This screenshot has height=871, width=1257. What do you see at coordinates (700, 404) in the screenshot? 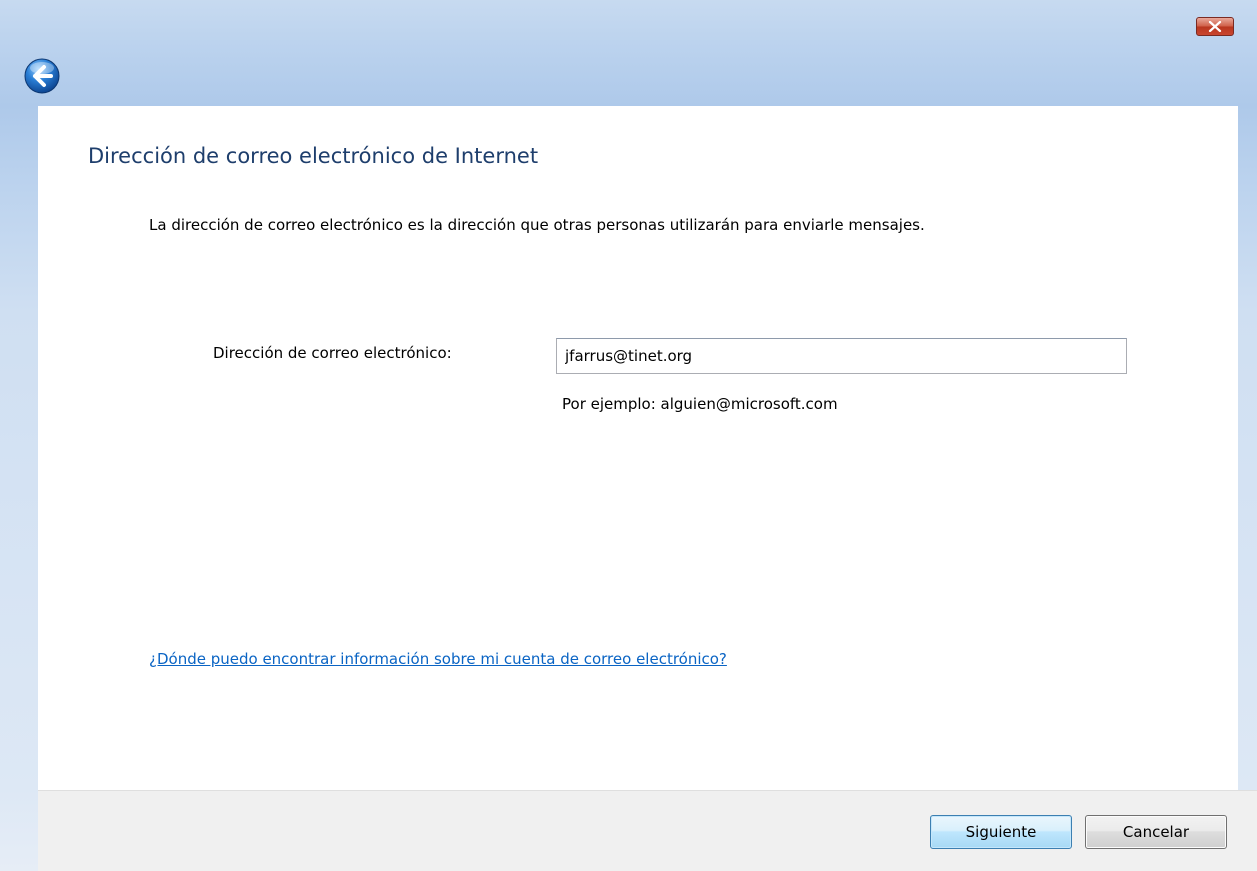
I see `email-example-text: Por ejemplo: alguien@microsoft.com` at bounding box center [700, 404].